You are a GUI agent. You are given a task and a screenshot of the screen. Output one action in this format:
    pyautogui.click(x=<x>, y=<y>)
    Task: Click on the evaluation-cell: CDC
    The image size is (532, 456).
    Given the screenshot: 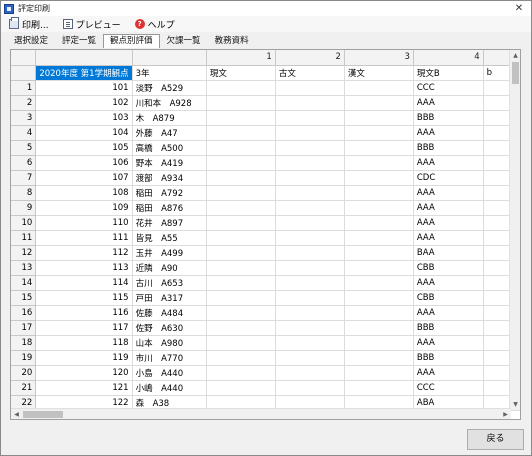 What is the action you would take?
    pyautogui.click(x=448, y=178)
    